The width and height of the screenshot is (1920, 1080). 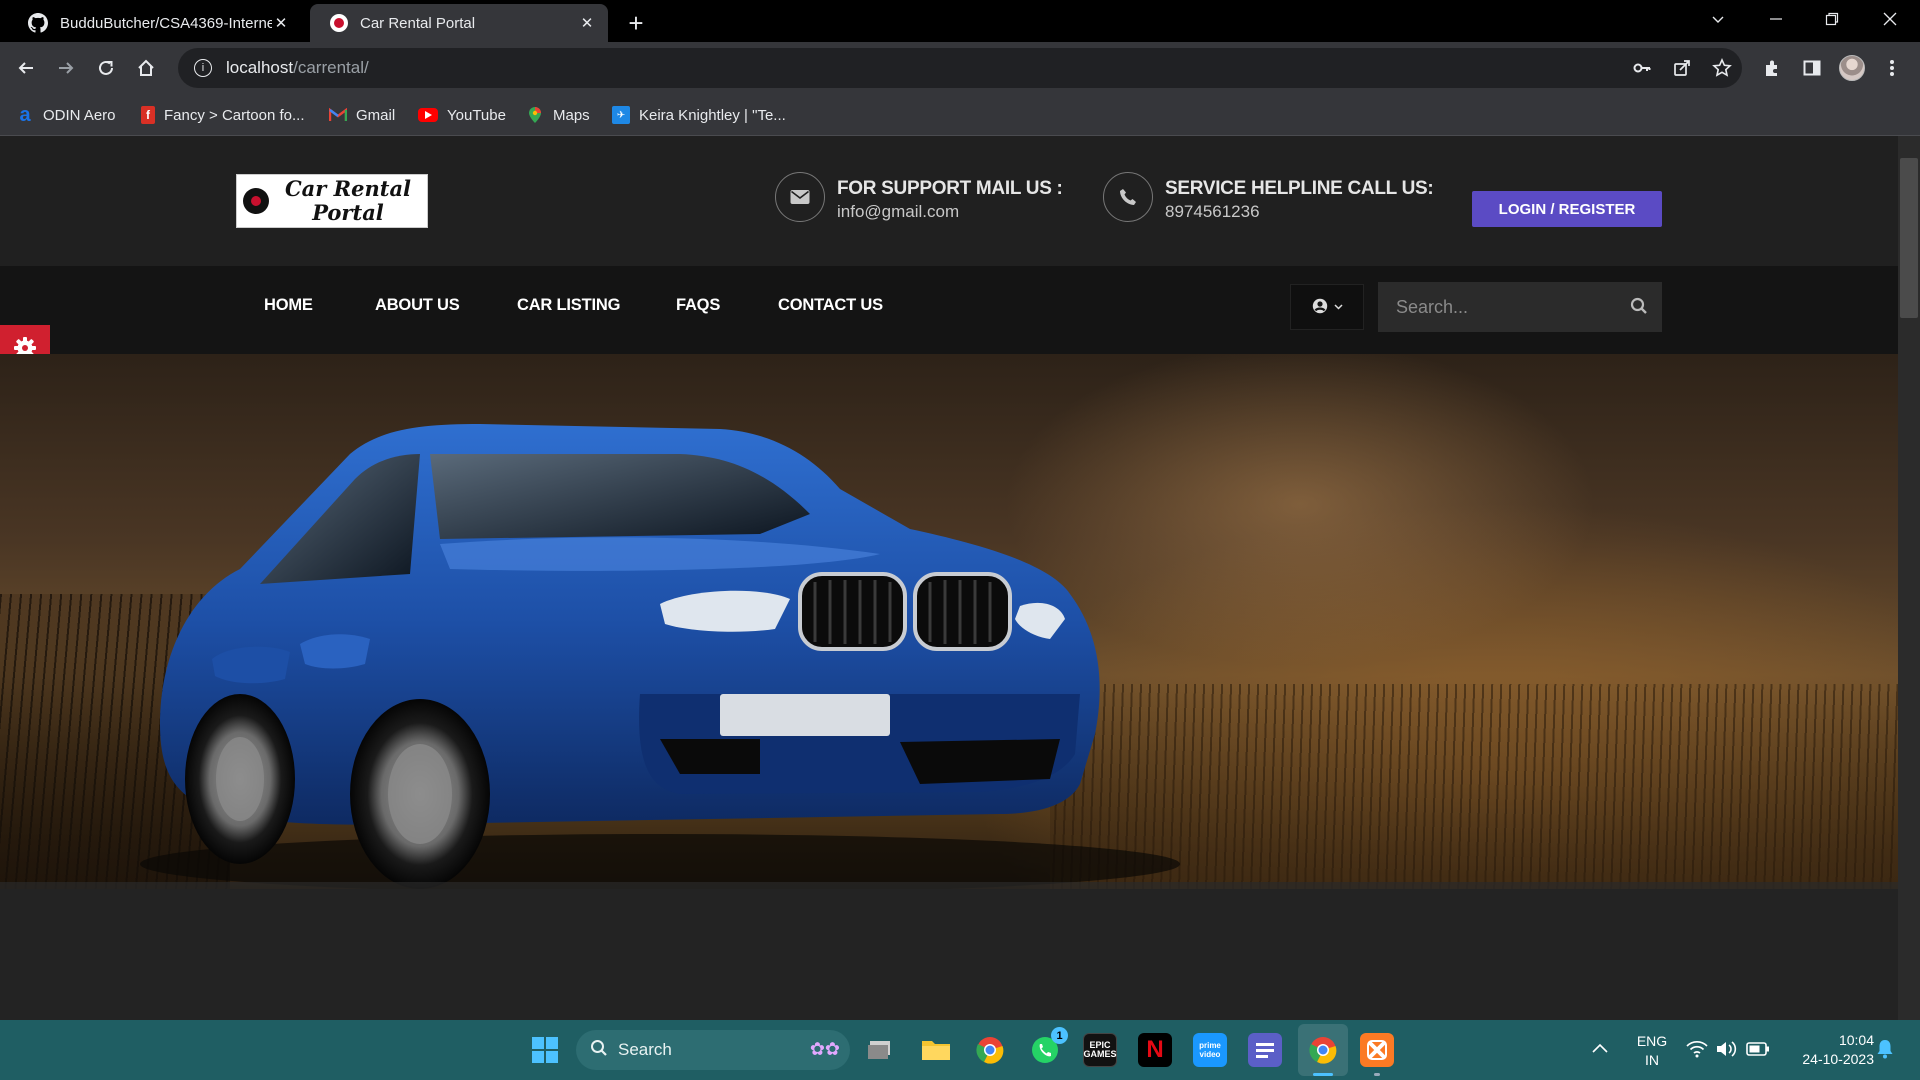 I want to click on site-search, so click(x=1520, y=307).